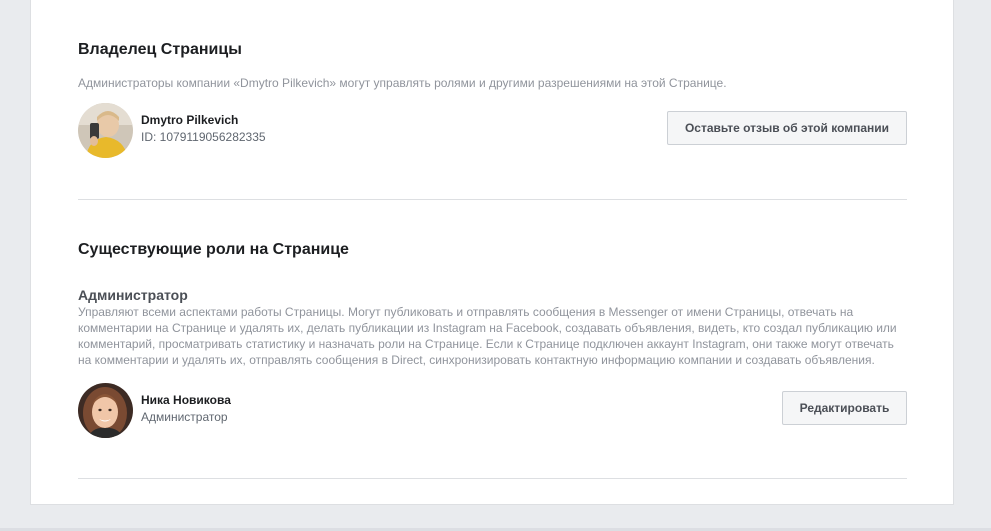 This screenshot has height=531, width=991. Describe the element at coordinates (787, 128) in the screenshot. I see `leave-feedback-button: Оставьте отзыв об этой компании` at that location.